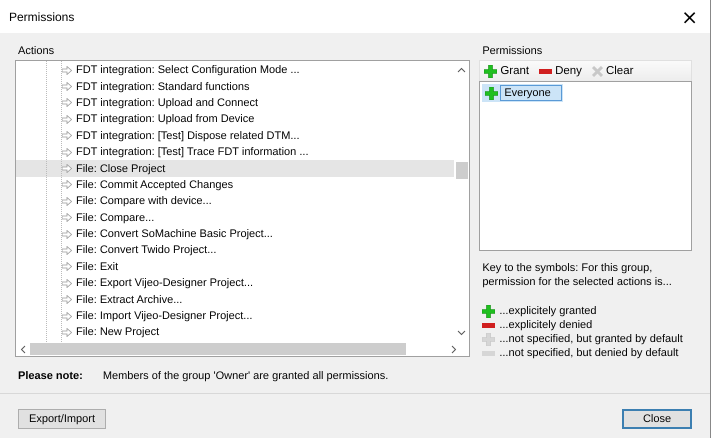  Describe the element at coordinates (545, 325) in the screenshot. I see `legend-text: ...explicitely denied` at that location.